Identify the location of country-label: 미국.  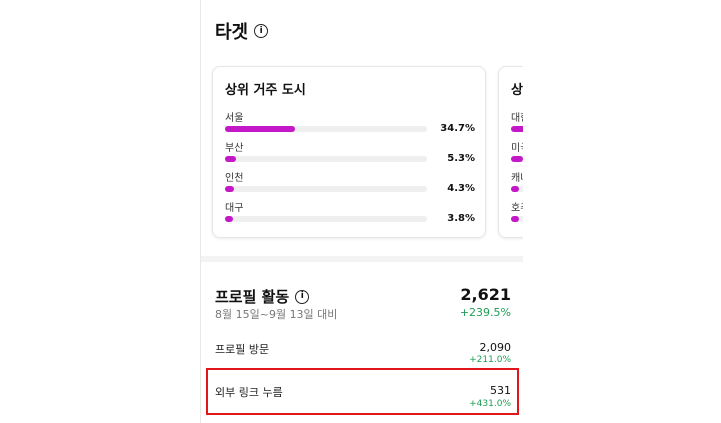
(517, 148).